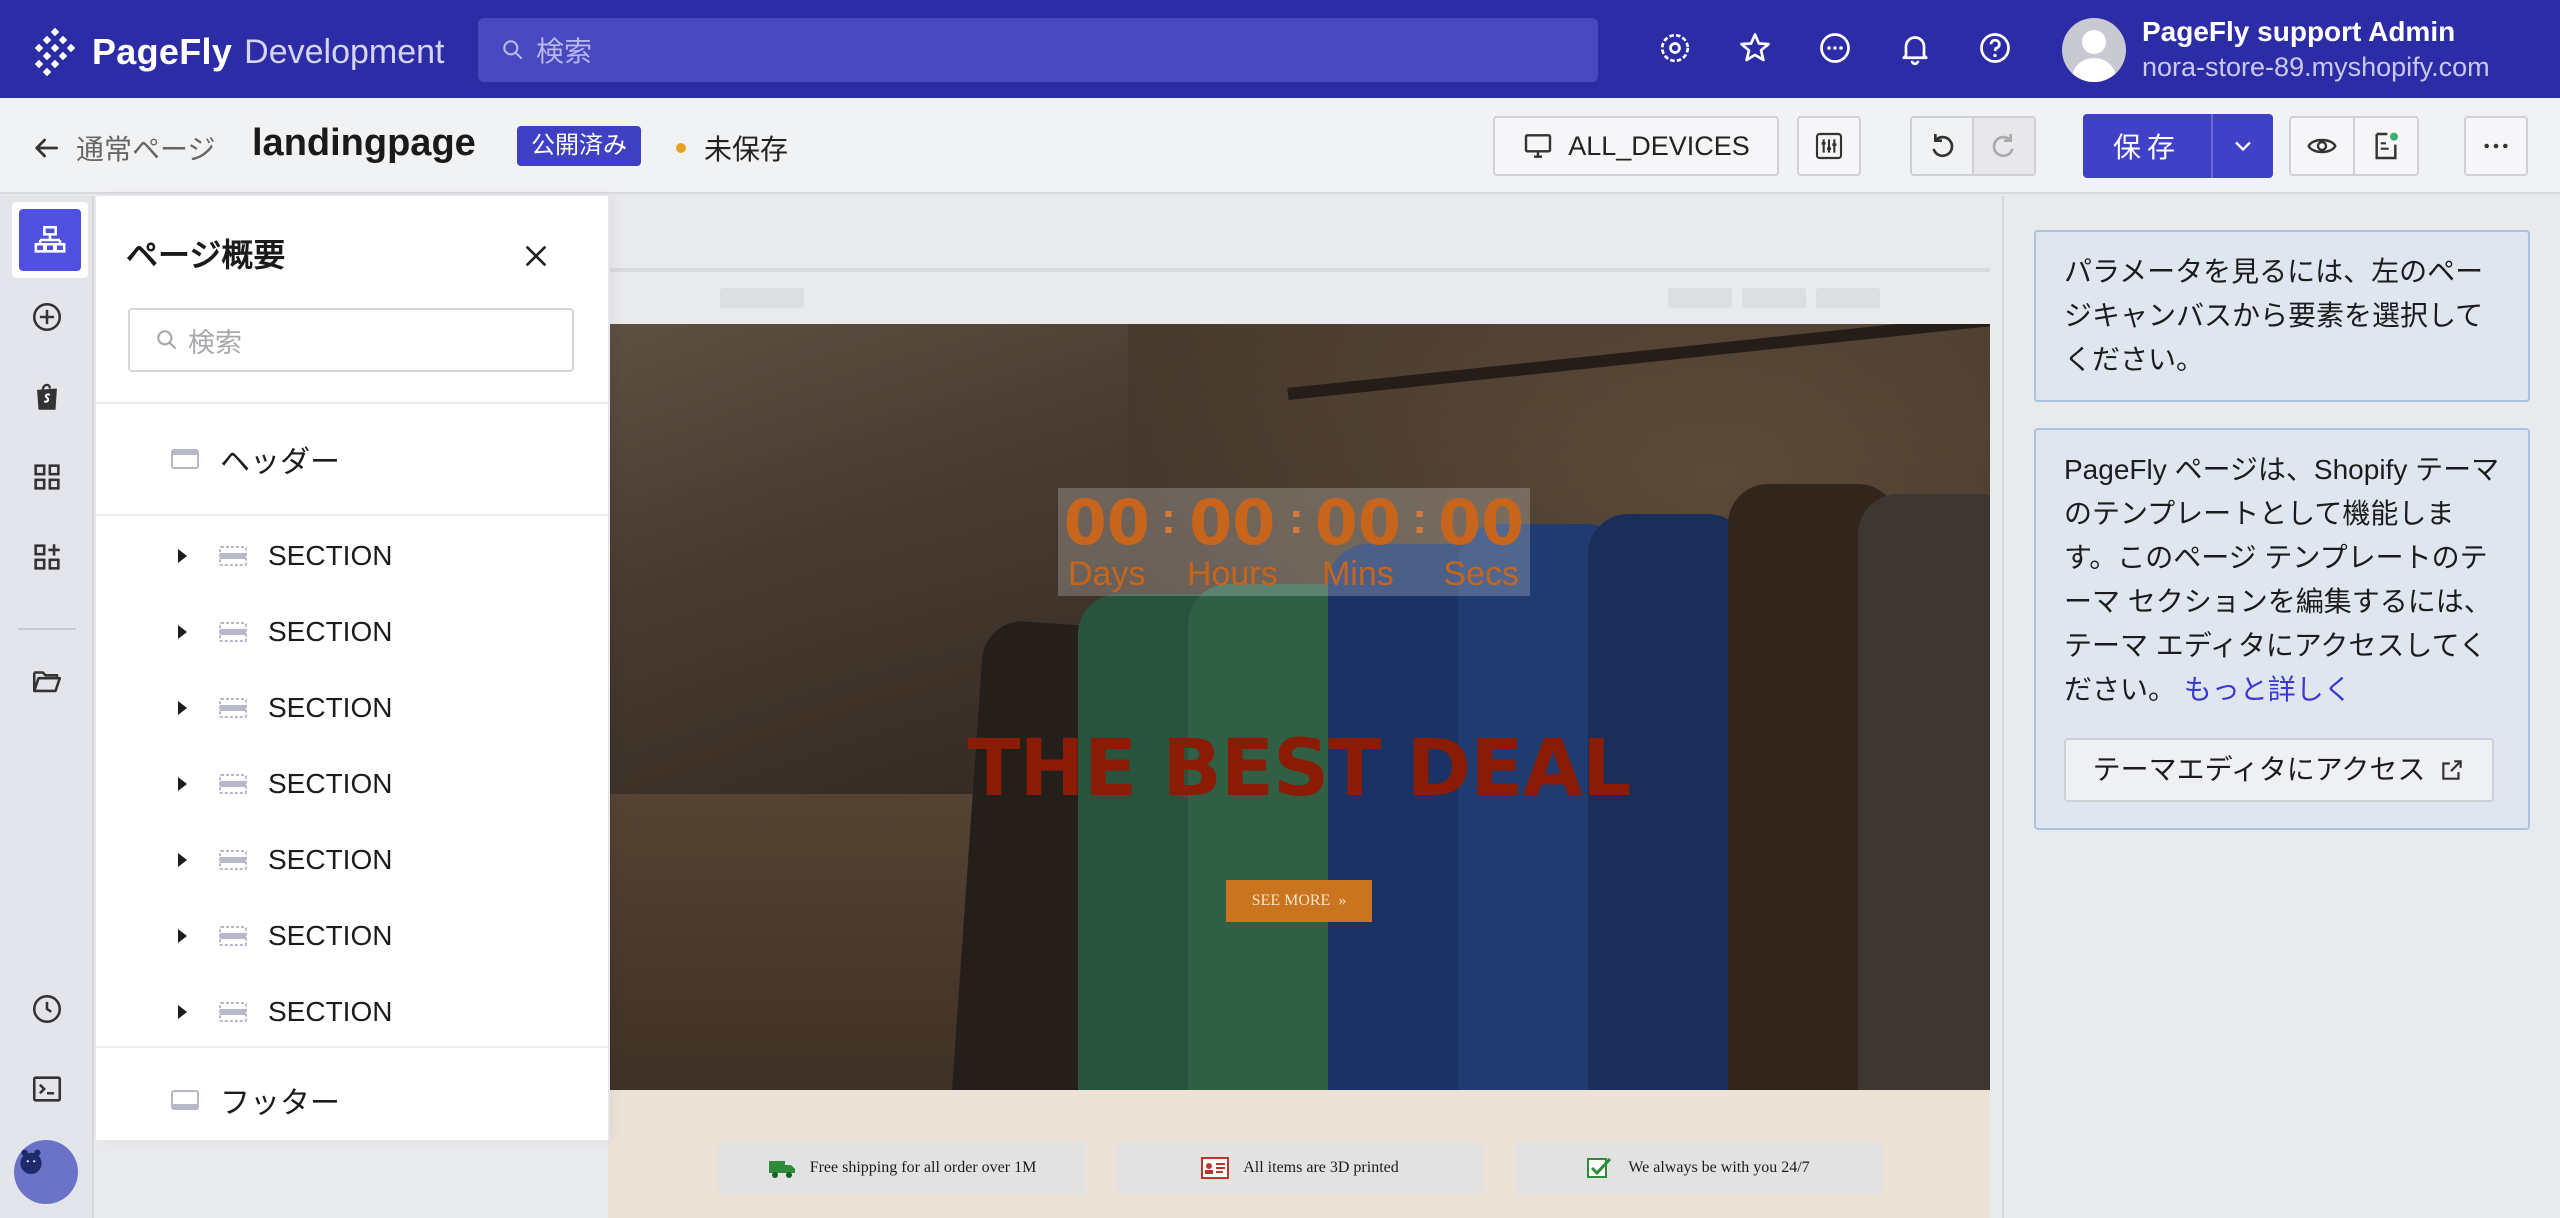  Describe the element at coordinates (2279, 770) in the screenshot. I see `theme-editor-access-button: テーマエディタにアクセス` at that location.